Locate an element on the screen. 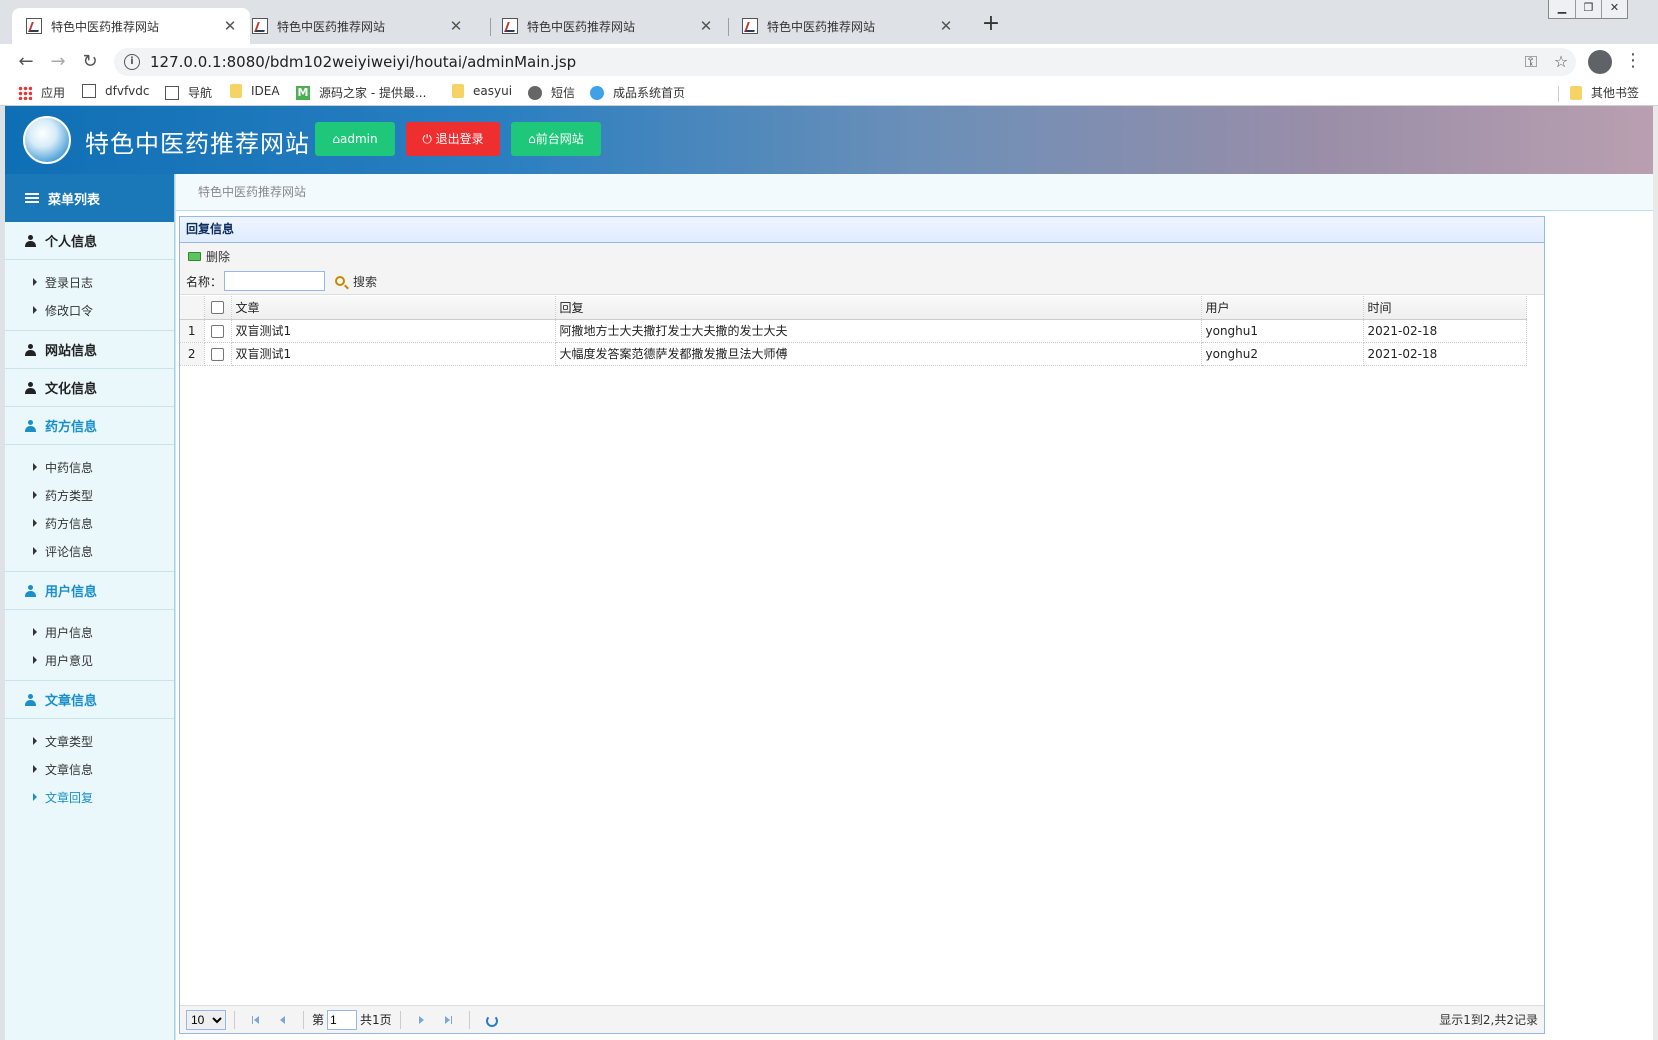 This screenshot has width=1658, height=1040. bookmark-item: 短信 is located at coordinates (551, 92).